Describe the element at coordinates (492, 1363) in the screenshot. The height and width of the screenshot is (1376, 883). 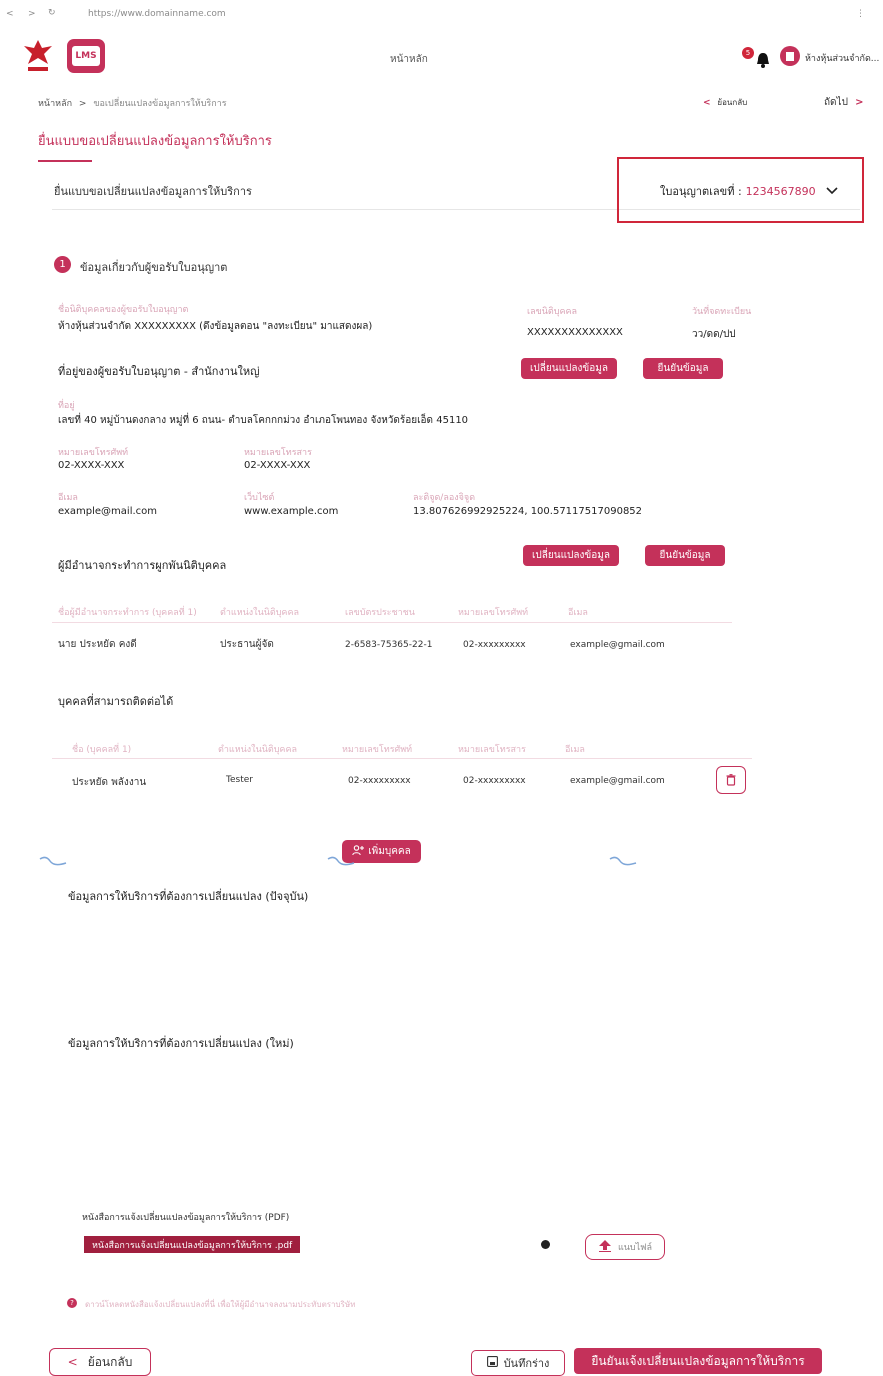
I see `save-icon` at that location.